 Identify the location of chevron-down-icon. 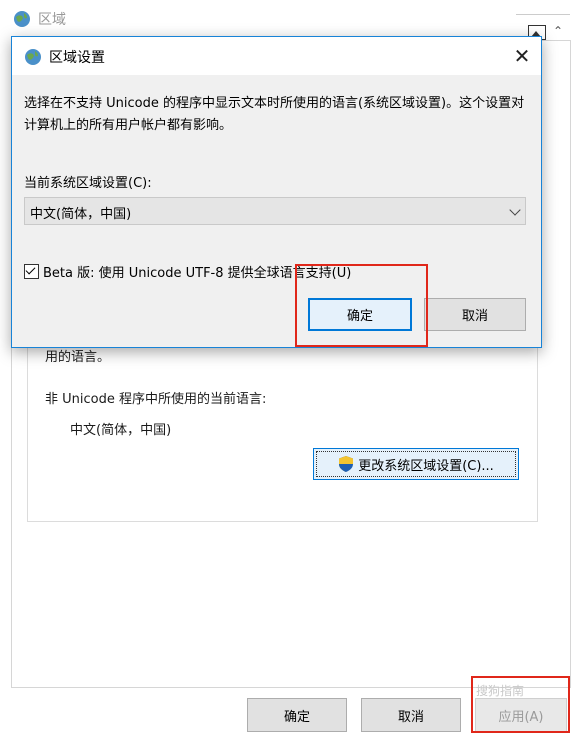
(515, 210).